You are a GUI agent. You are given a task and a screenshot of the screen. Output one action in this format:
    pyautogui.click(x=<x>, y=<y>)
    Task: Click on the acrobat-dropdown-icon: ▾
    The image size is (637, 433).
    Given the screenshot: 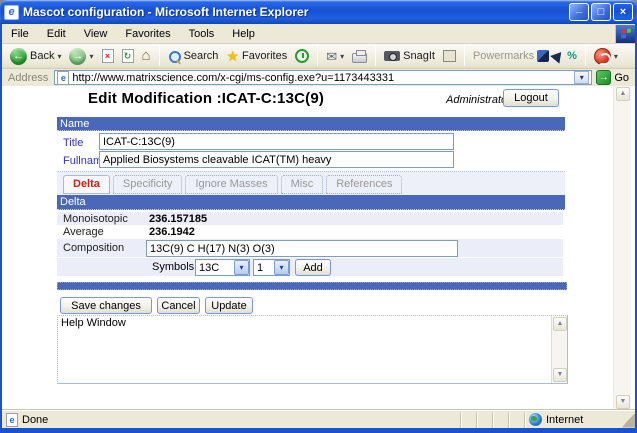 What is the action you would take?
    pyautogui.click(x=616, y=56)
    